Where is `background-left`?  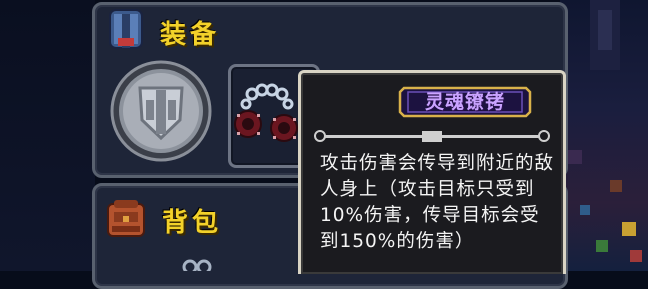
background-left is located at coordinates (47, 135).